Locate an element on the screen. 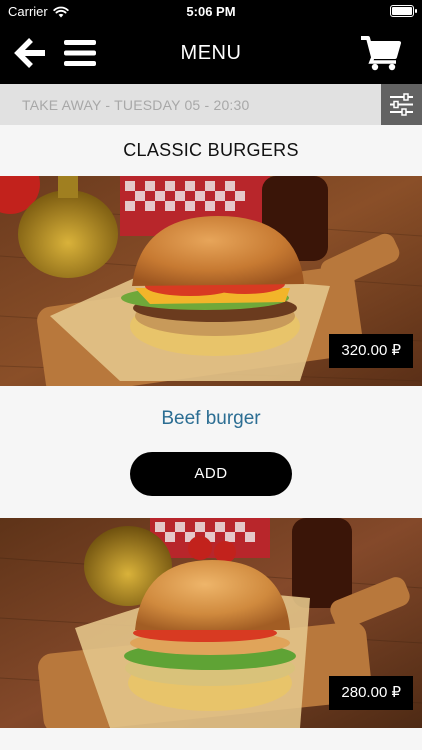 The image size is (422, 750). status-time: 5:06 PM is located at coordinates (211, 11).